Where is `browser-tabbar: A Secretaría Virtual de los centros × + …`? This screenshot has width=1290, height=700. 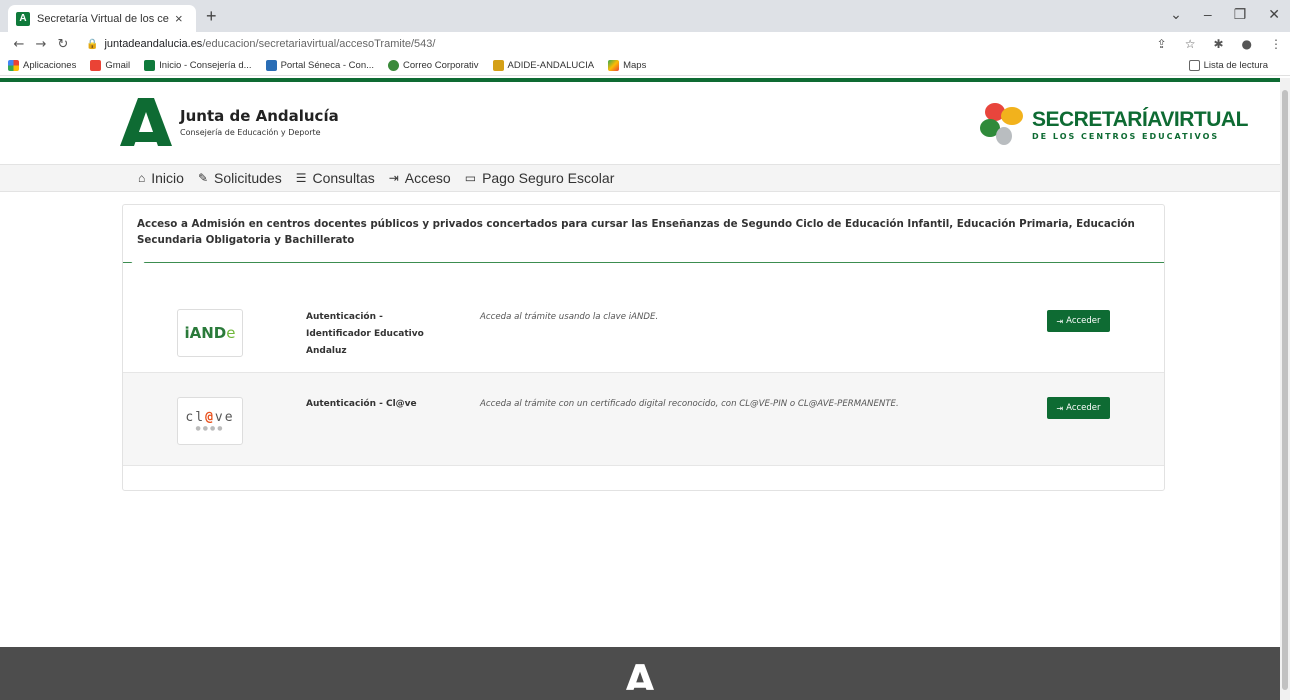
browser-tabbar: A Secretaría Virtual de los centros × + … is located at coordinates (645, 16).